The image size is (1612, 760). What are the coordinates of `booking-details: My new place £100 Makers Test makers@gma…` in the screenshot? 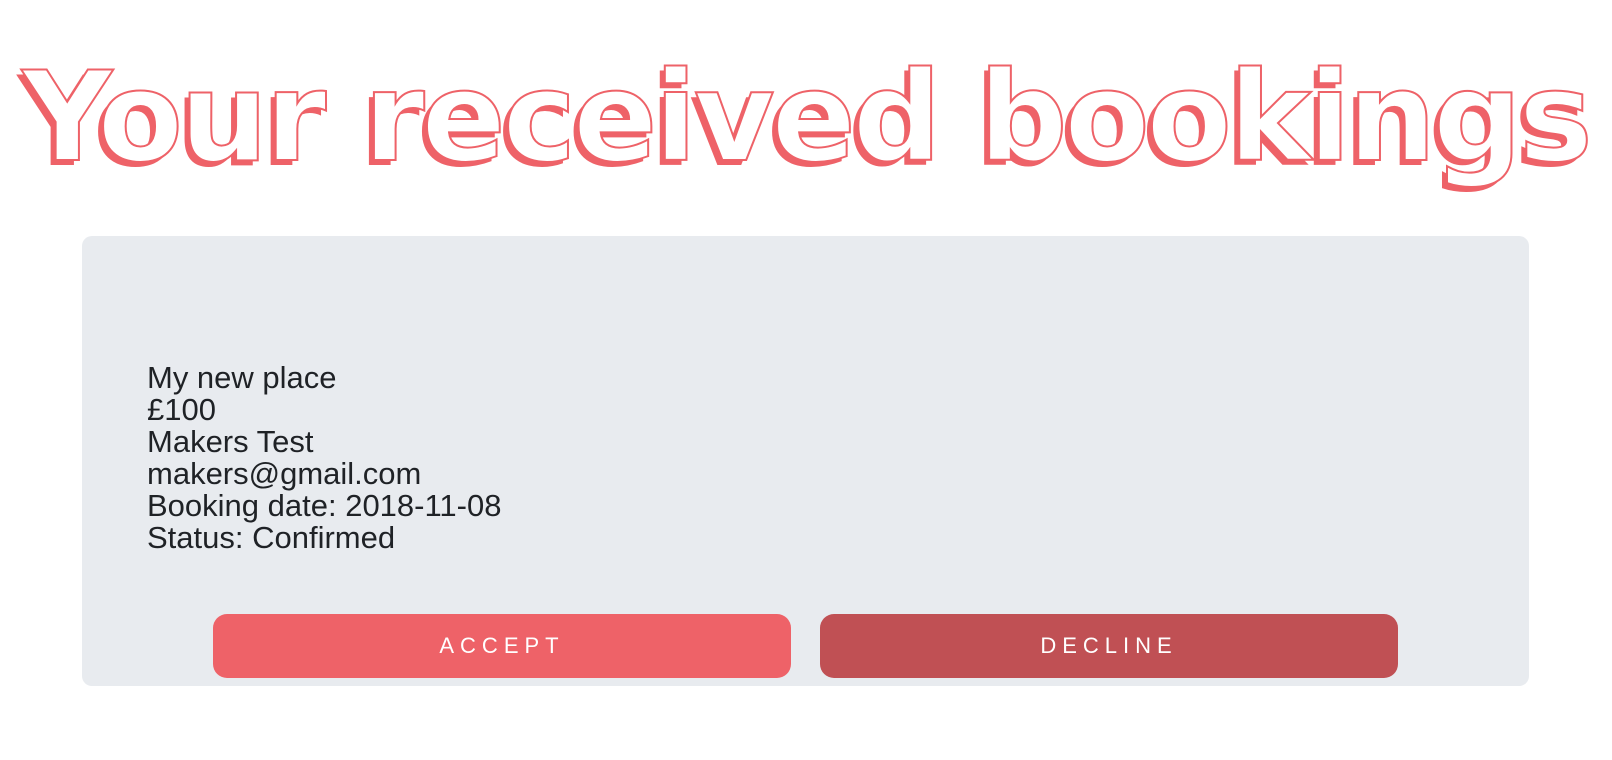 It's located at (324, 458).